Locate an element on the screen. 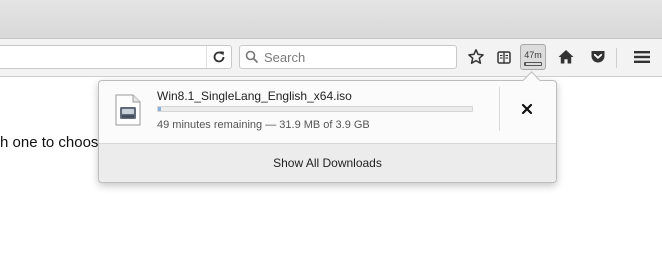 The width and height of the screenshot is (662, 269). tab-strip is located at coordinates (331, 19).